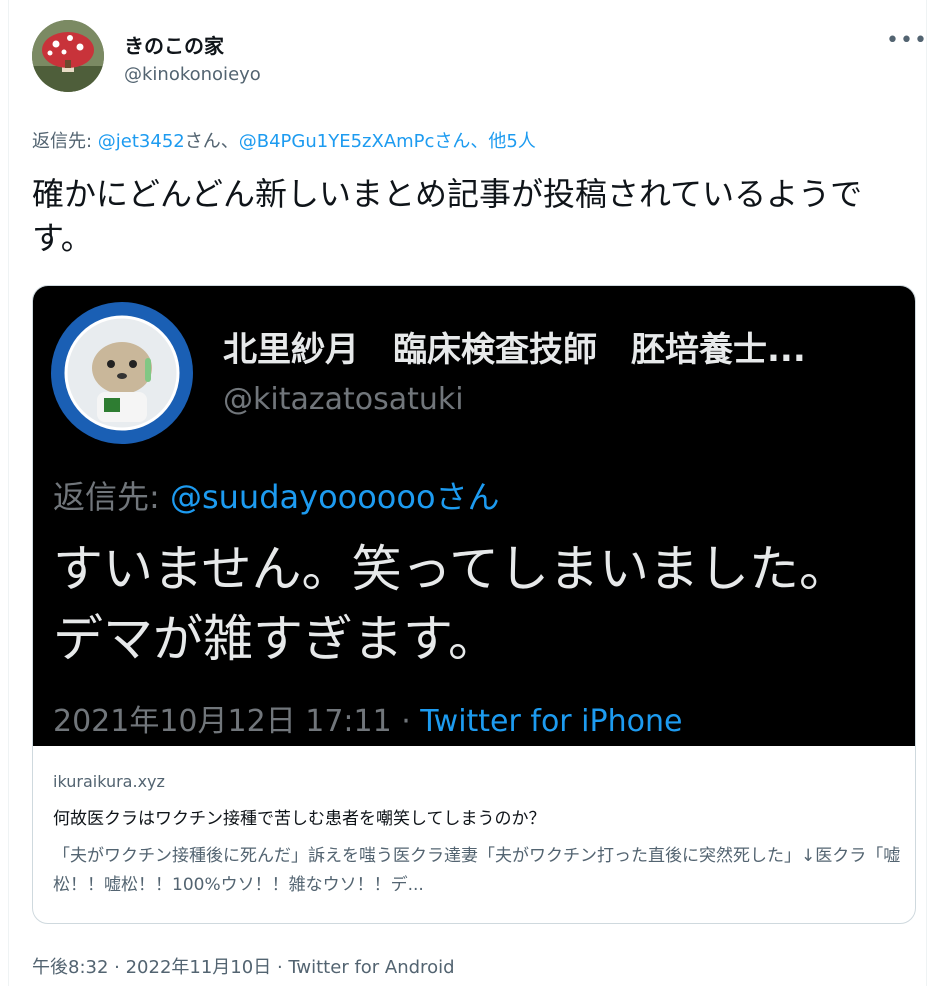  What do you see at coordinates (907, 40) in the screenshot?
I see `more-options-icon: •••` at bounding box center [907, 40].